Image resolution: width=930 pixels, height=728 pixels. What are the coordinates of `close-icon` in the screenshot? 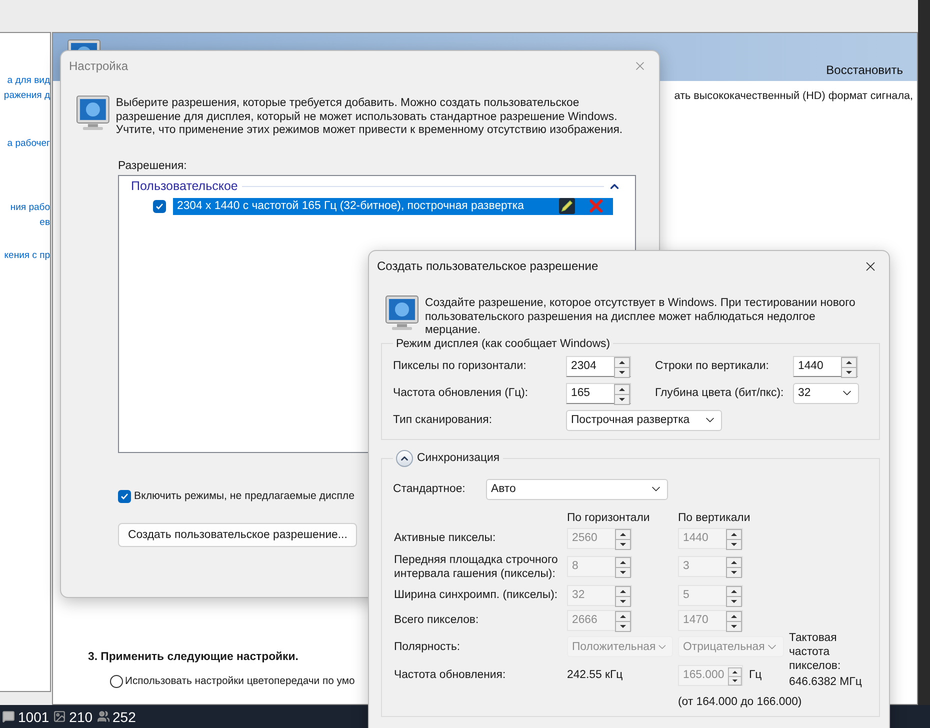 It's located at (640, 66).